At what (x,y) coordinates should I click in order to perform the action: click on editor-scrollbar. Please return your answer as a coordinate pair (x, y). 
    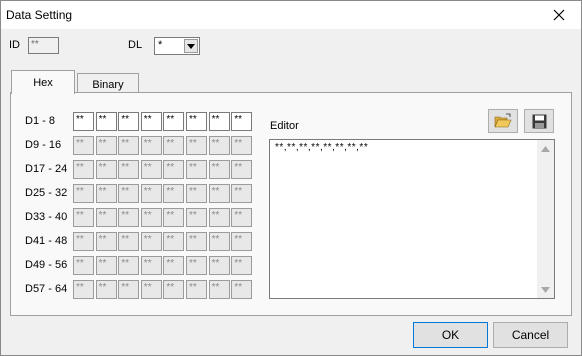
    Looking at the image, I should click on (545, 219).